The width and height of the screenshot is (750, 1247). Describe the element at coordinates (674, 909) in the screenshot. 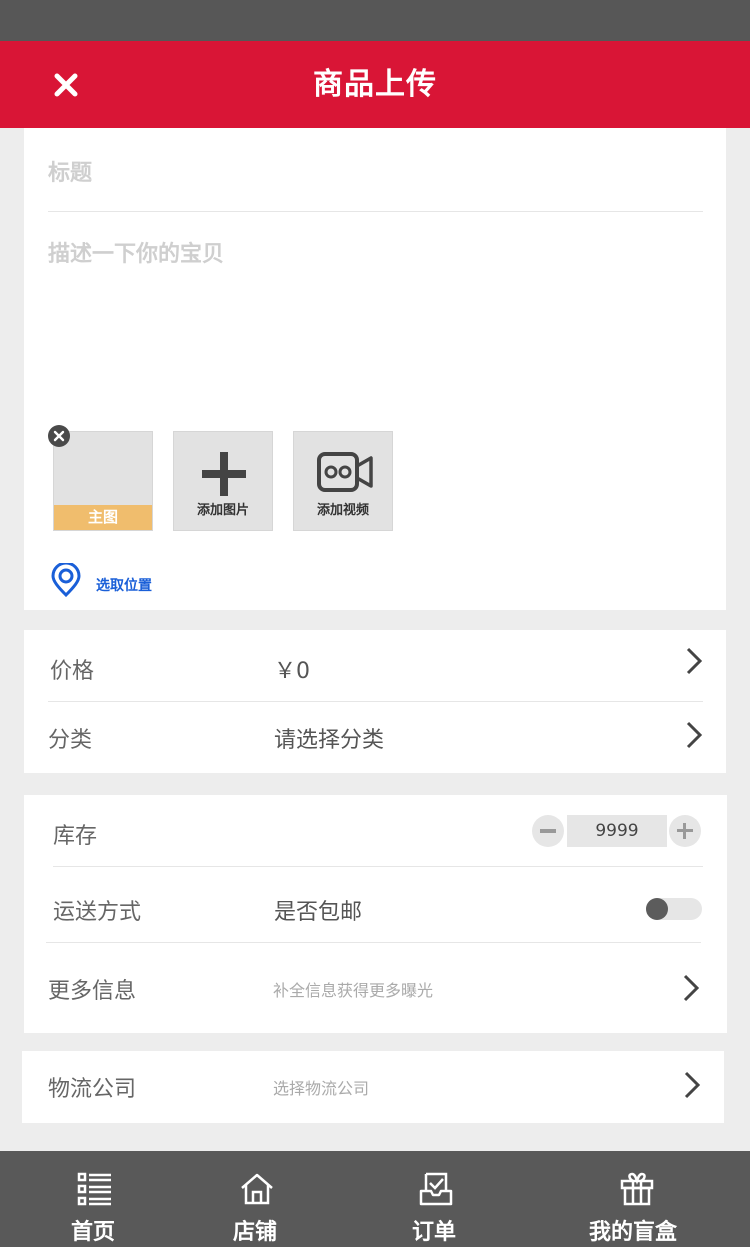

I see `free-shipping-toggle` at that location.